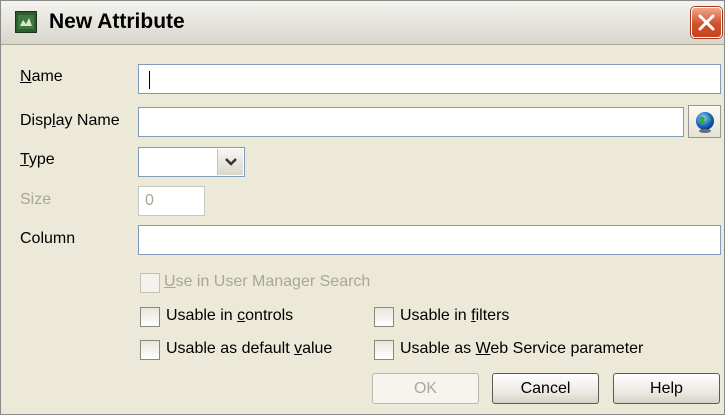  I want to click on close-icon, so click(706, 22).